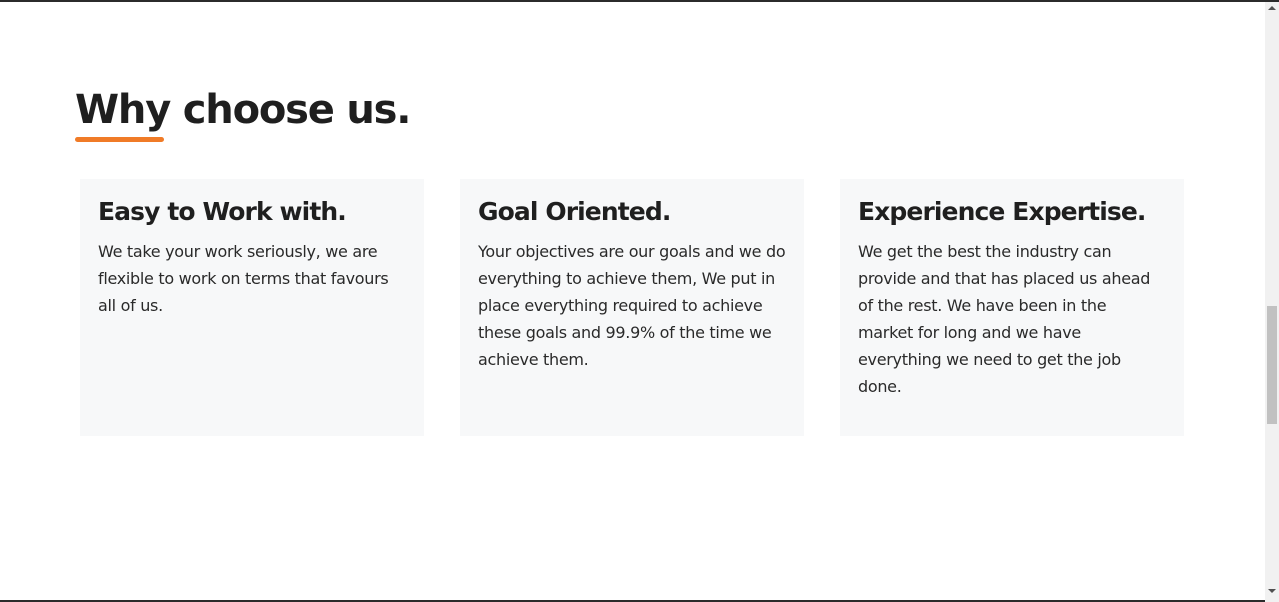 This screenshot has width=1279, height=602. I want to click on vertical-scrollbar, so click(1272, 302).